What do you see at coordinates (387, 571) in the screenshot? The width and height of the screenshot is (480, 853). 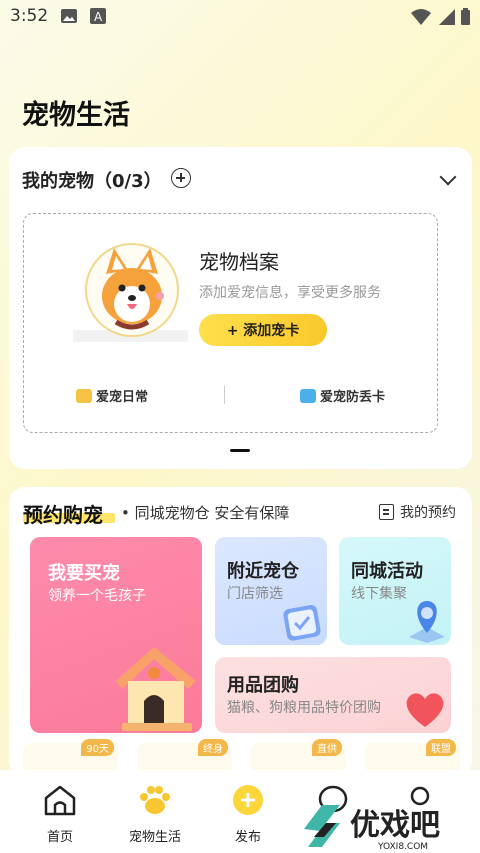 I see `local-event-title: 同城活动` at bounding box center [387, 571].